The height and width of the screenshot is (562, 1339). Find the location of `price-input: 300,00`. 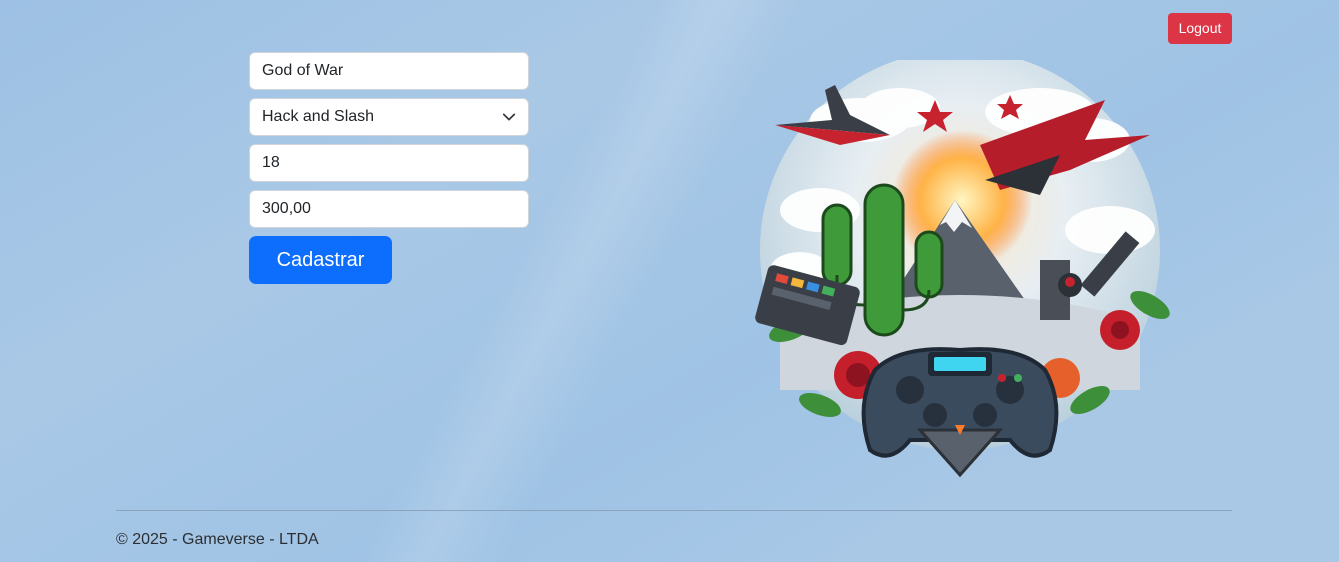

price-input: 300,00 is located at coordinates (389, 209).